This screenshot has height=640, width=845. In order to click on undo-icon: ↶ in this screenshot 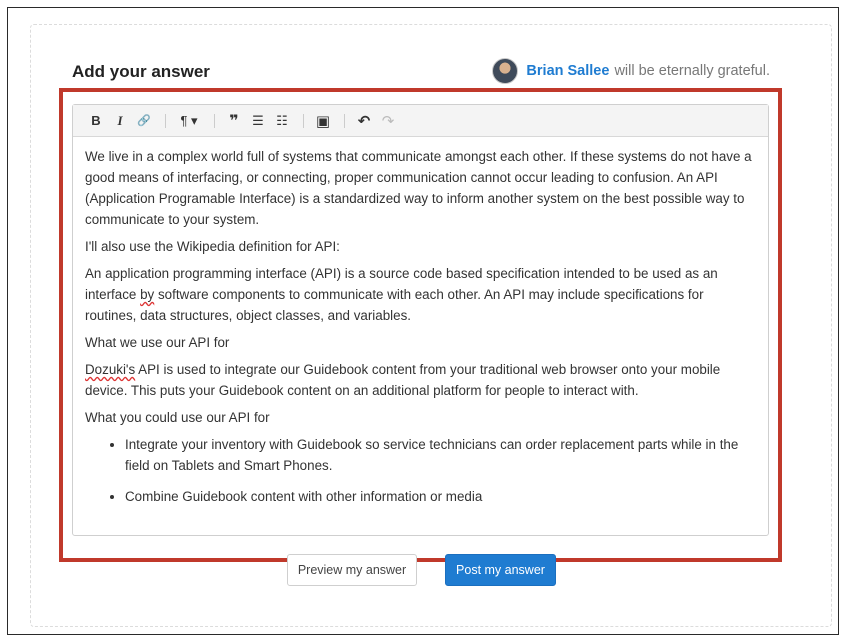, I will do `click(364, 121)`.